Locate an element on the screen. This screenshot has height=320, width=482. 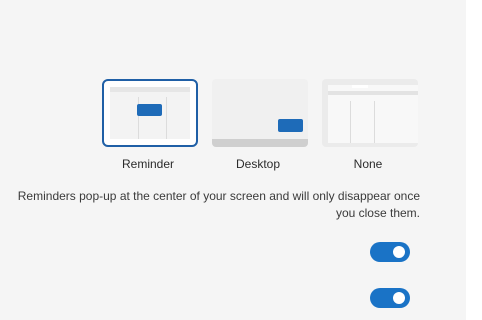
scrollbar-track is located at coordinates (474, 160).